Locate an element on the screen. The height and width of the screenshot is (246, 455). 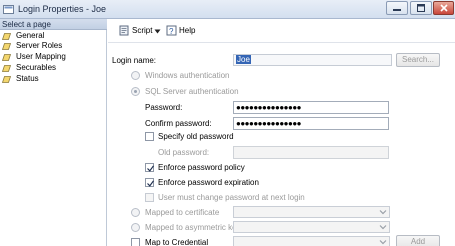
maximize-button is located at coordinates (421, 8).